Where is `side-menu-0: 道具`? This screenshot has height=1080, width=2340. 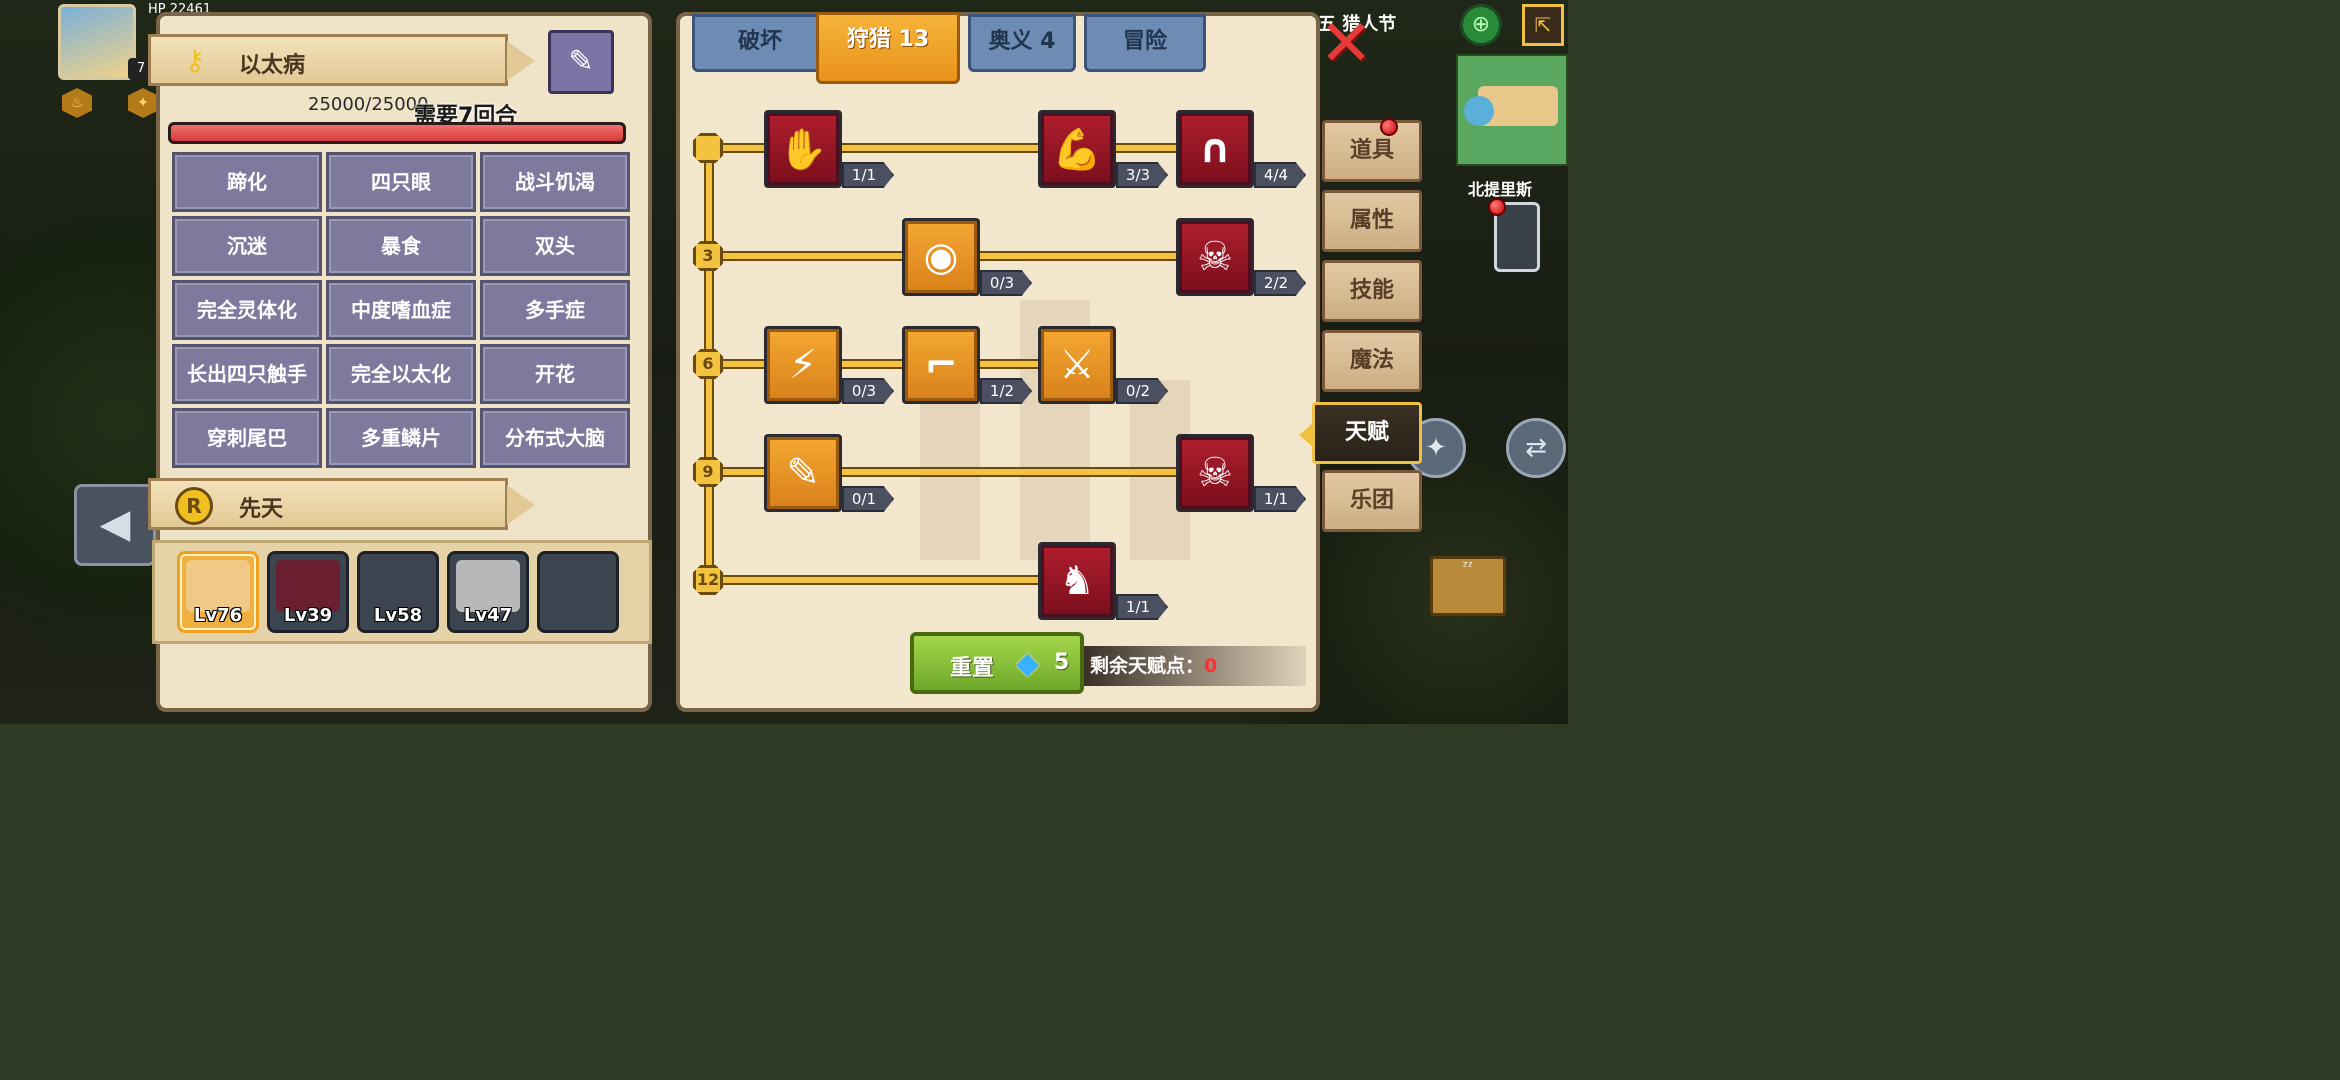
side-menu-0: 道具 is located at coordinates (1372, 151).